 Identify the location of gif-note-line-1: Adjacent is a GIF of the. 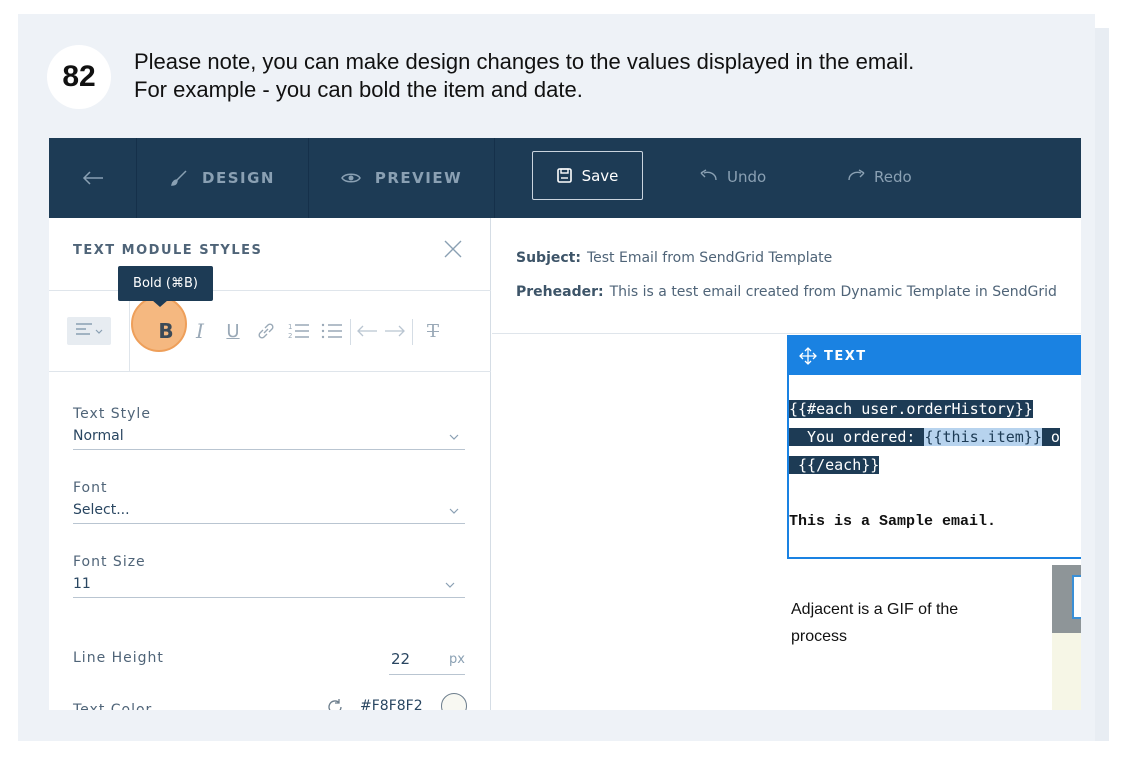
(875, 609).